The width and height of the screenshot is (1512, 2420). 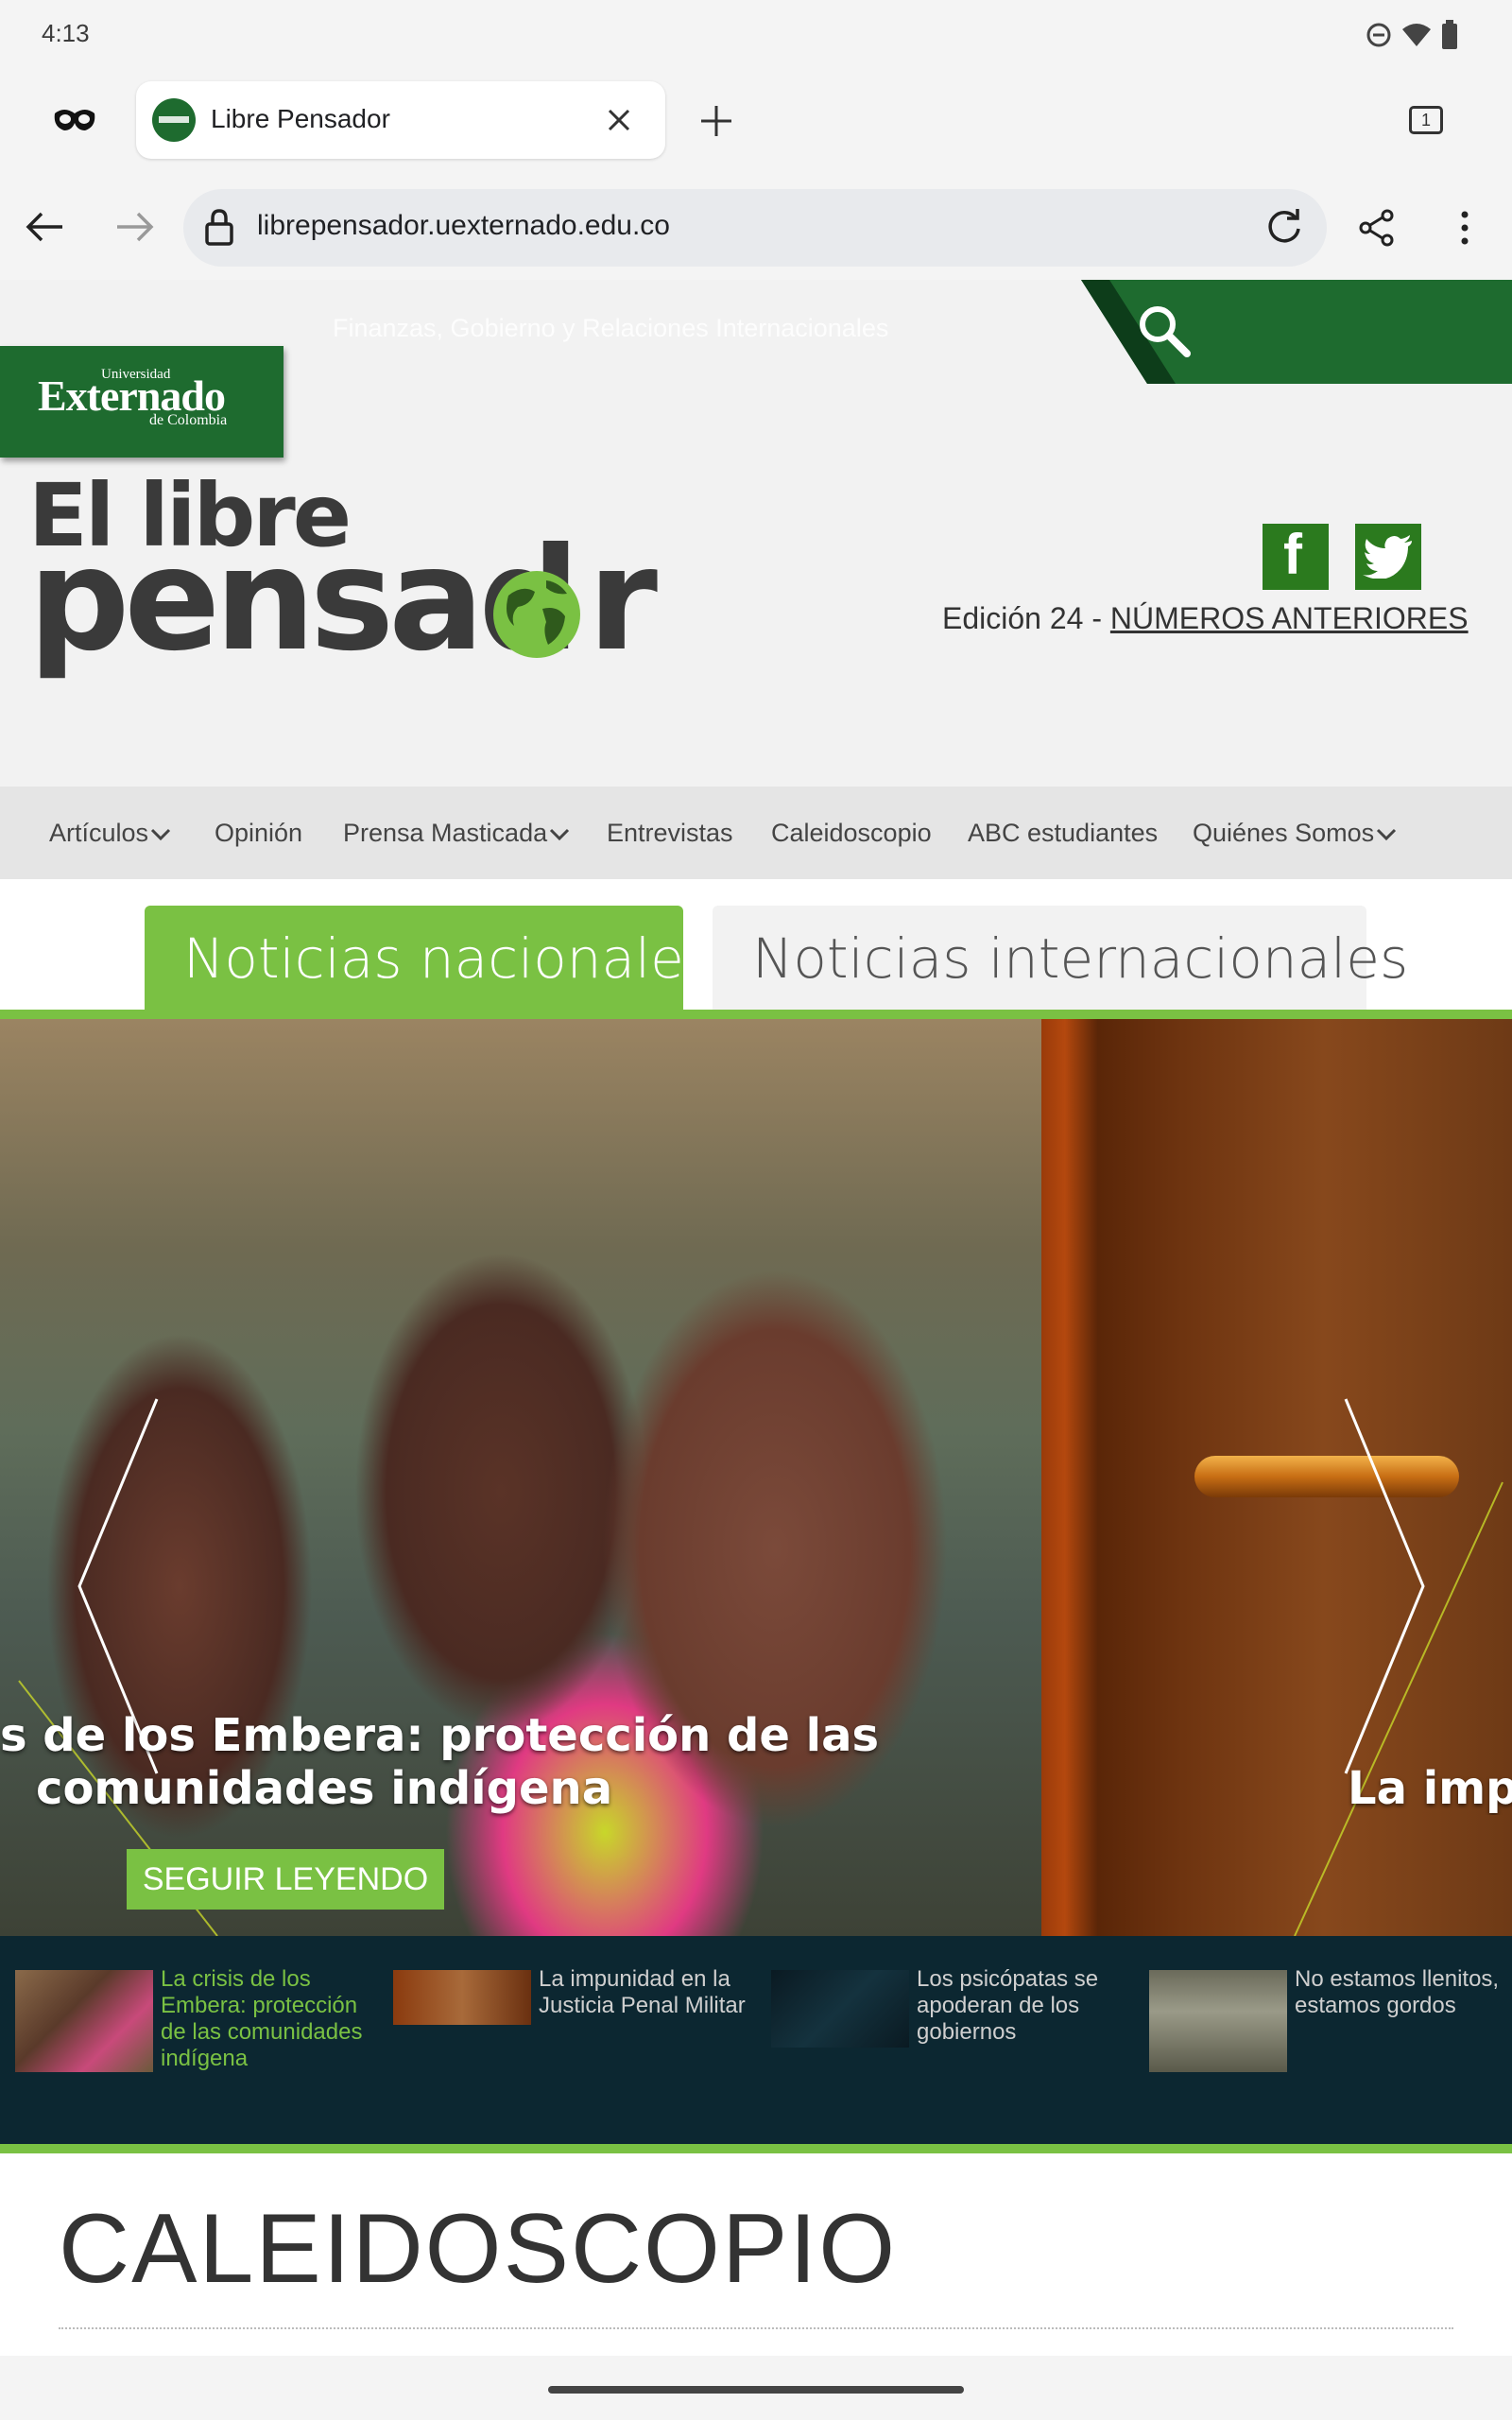 What do you see at coordinates (219, 227) in the screenshot?
I see `lock-icon` at bounding box center [219, 227].